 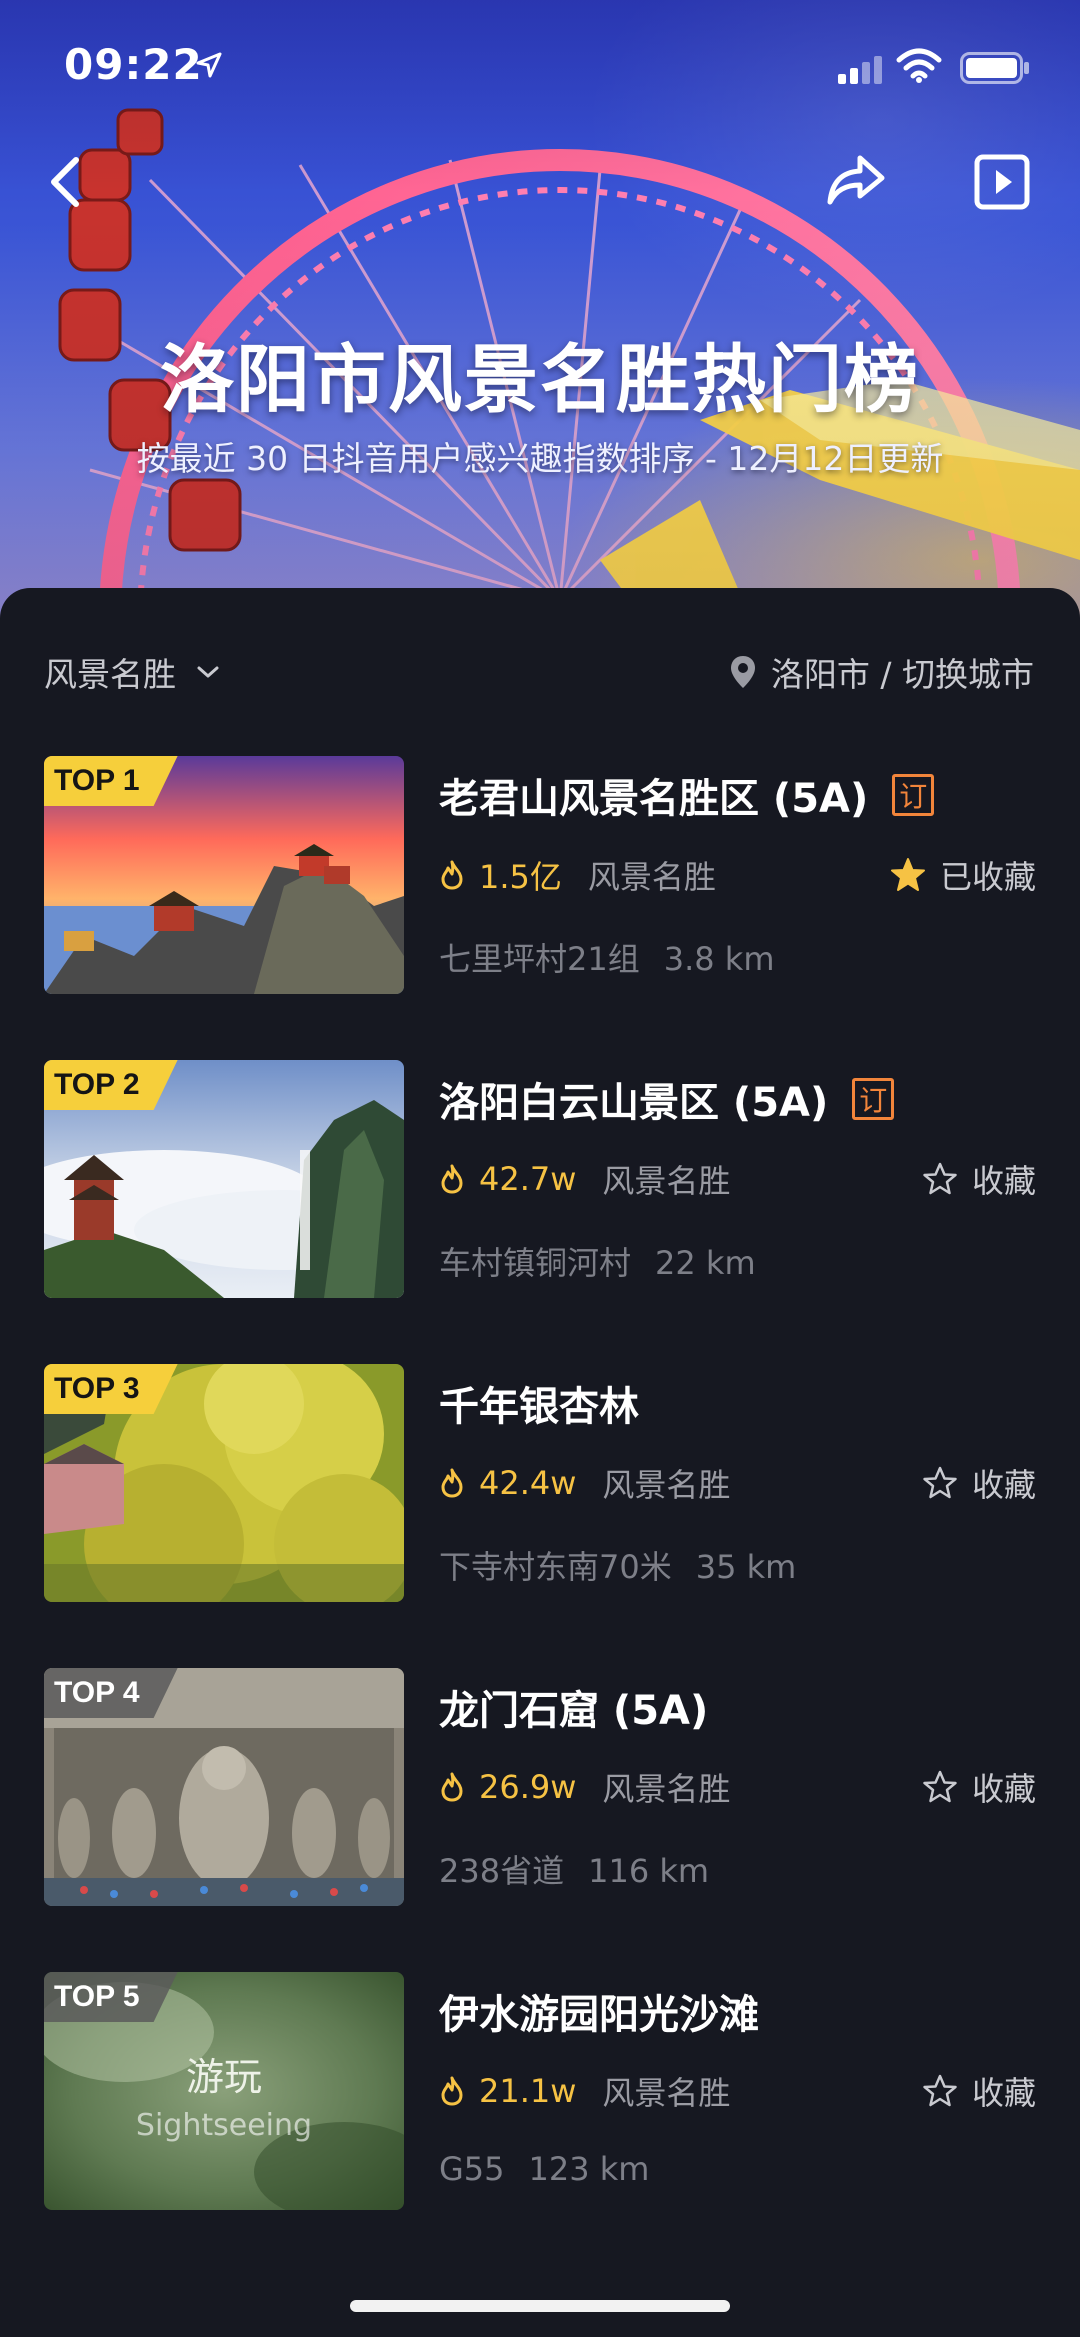 What do you see at coordinates (66, 182) in the screenshot?
I see `back-icon` at bounding box center [66, 182].